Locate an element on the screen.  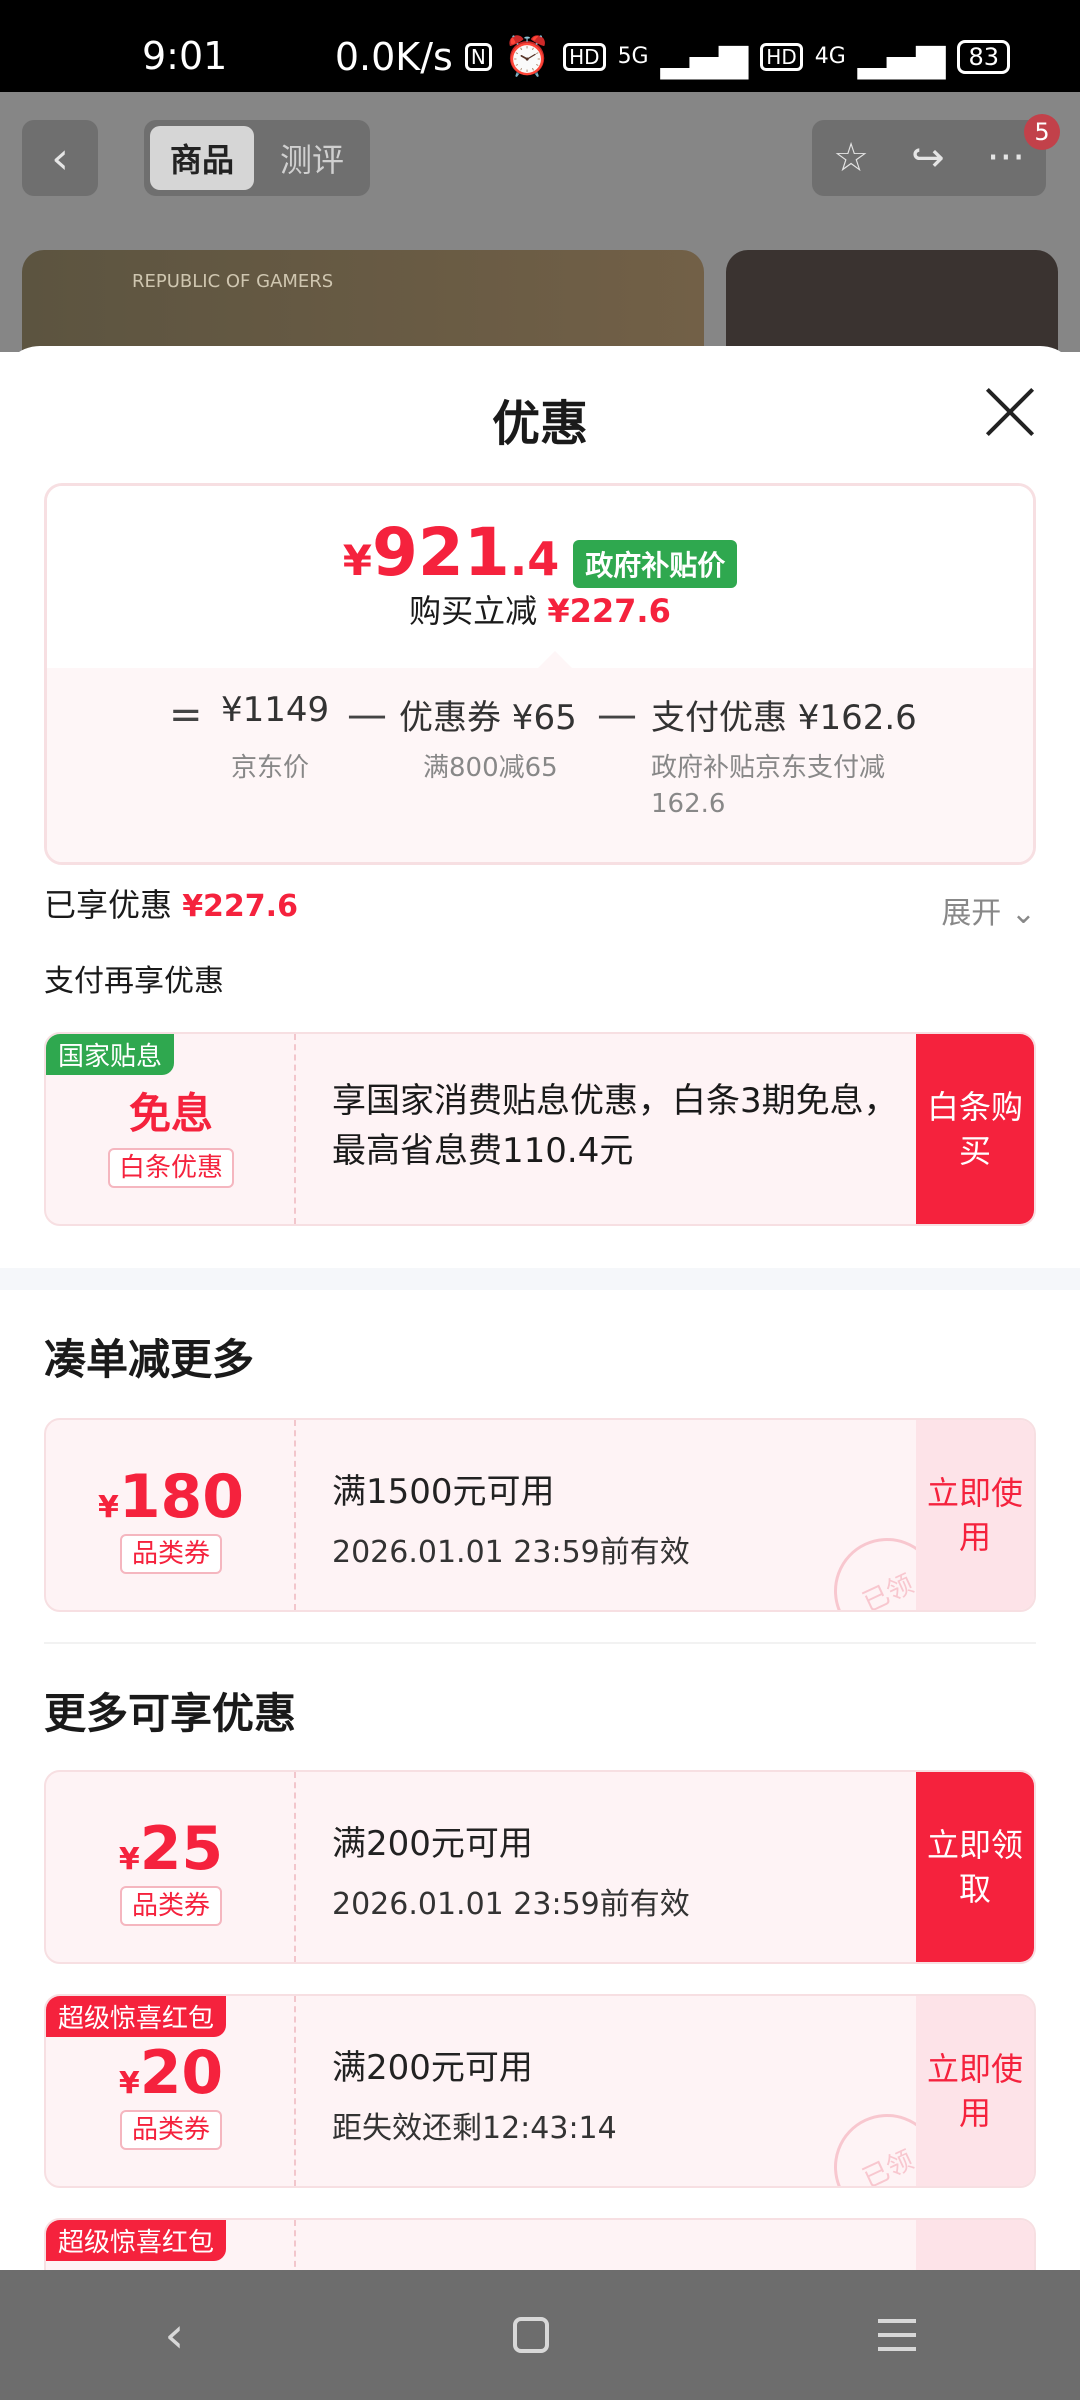
header-actions: ☆ ↪ ··· 5 is located at coordinates (936, 155).